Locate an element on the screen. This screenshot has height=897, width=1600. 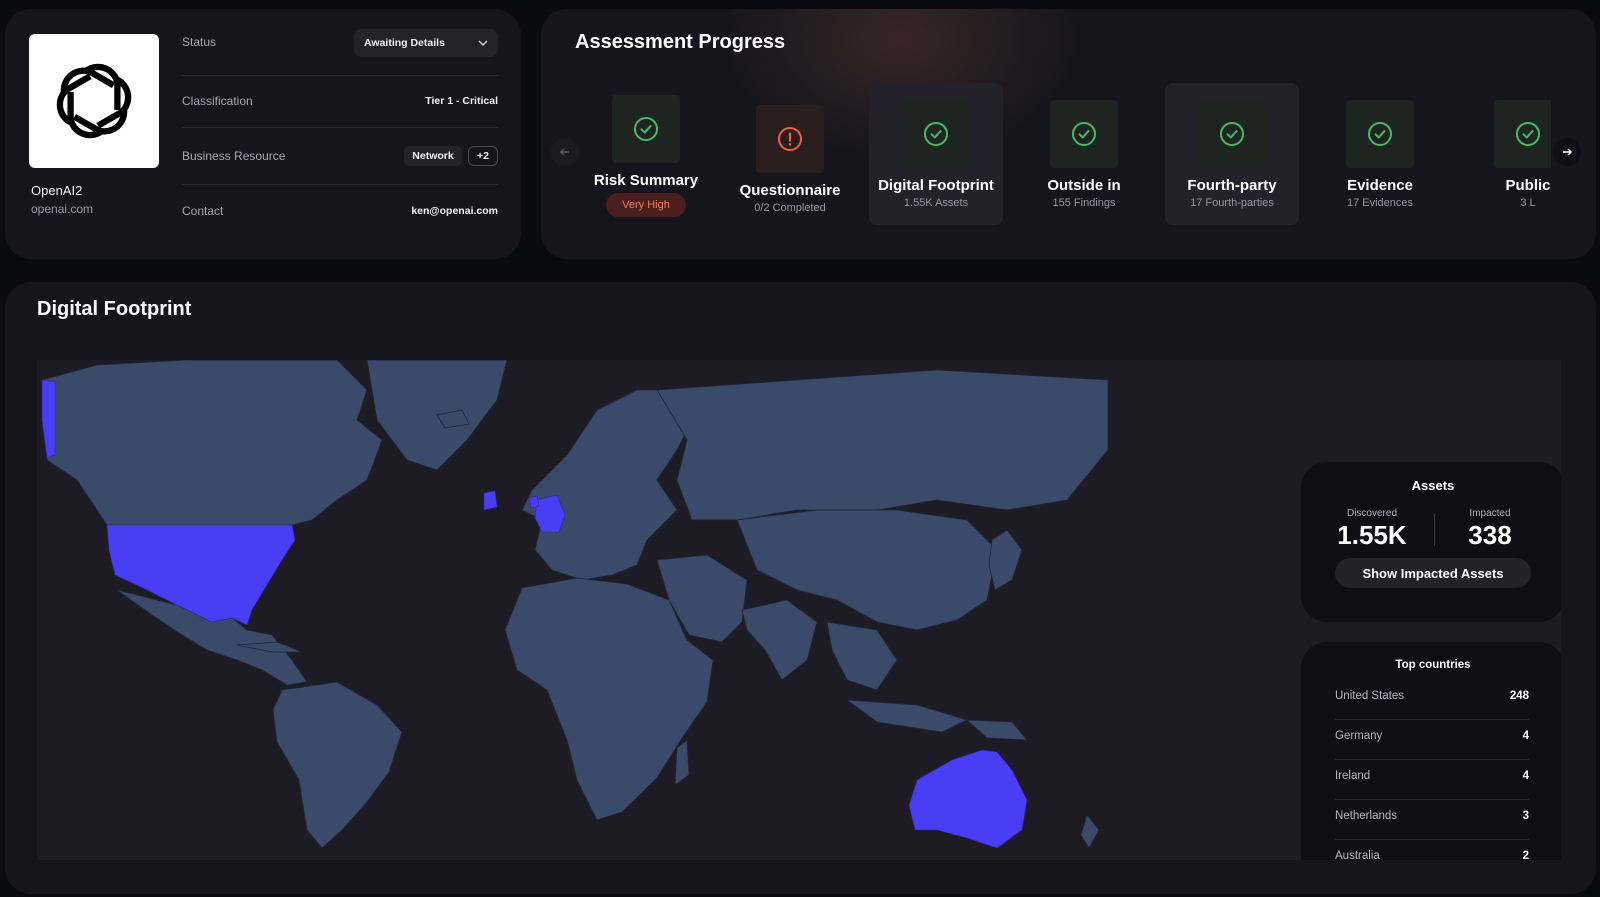
country-japan is located at coordinates (1005, 560).